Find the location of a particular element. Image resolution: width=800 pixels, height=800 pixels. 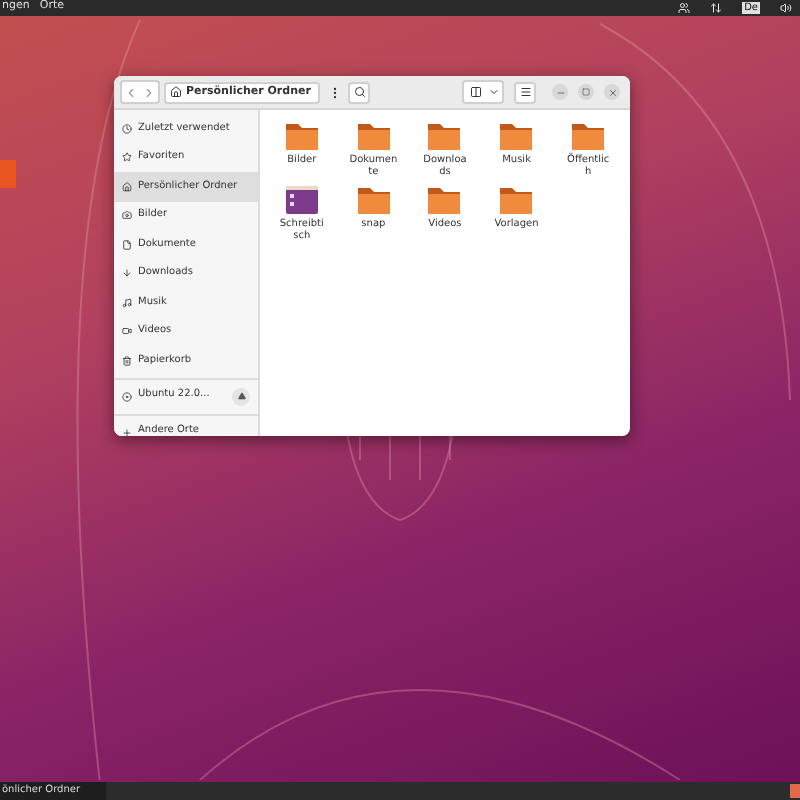

disc-icon is located at coordinates (127, 396).